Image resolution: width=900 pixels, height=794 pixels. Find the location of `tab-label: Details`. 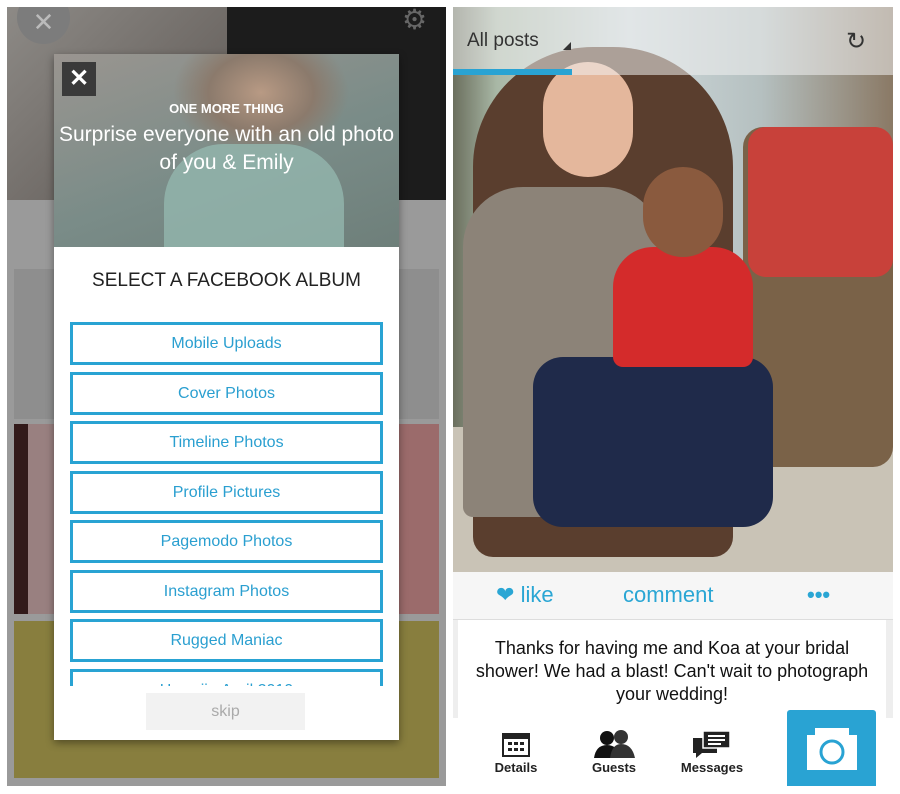

tab-label: Details is located at coordinates (516, 767).